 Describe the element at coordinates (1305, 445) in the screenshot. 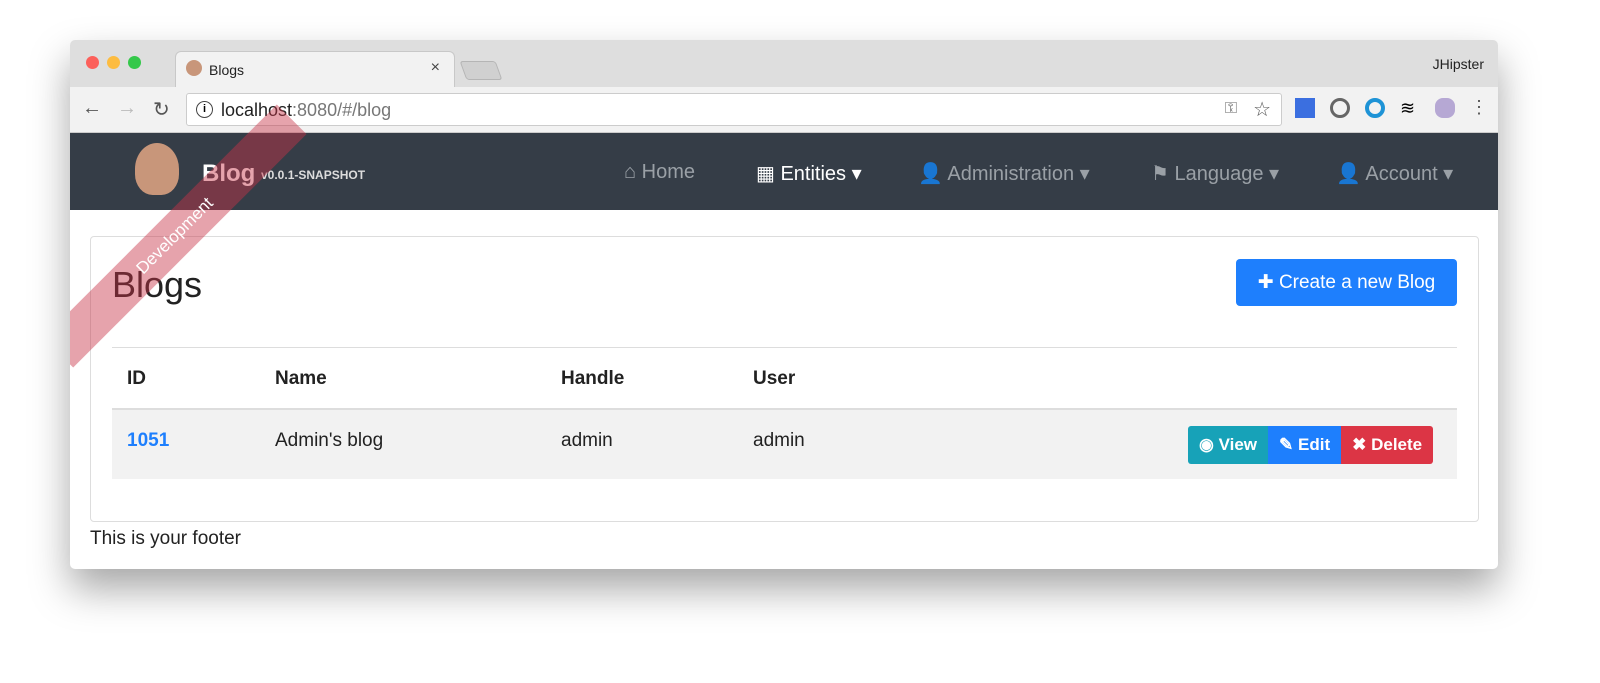

I see `edit-button: ✎ Edit` at that location.